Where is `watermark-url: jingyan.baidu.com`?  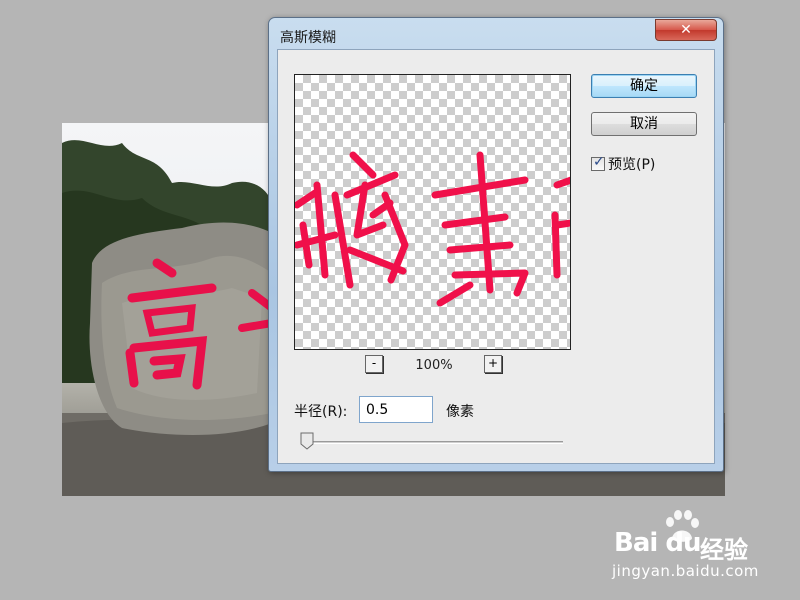
watermark-url: jingyan.baidu.com is located at coordinates (685, 571).